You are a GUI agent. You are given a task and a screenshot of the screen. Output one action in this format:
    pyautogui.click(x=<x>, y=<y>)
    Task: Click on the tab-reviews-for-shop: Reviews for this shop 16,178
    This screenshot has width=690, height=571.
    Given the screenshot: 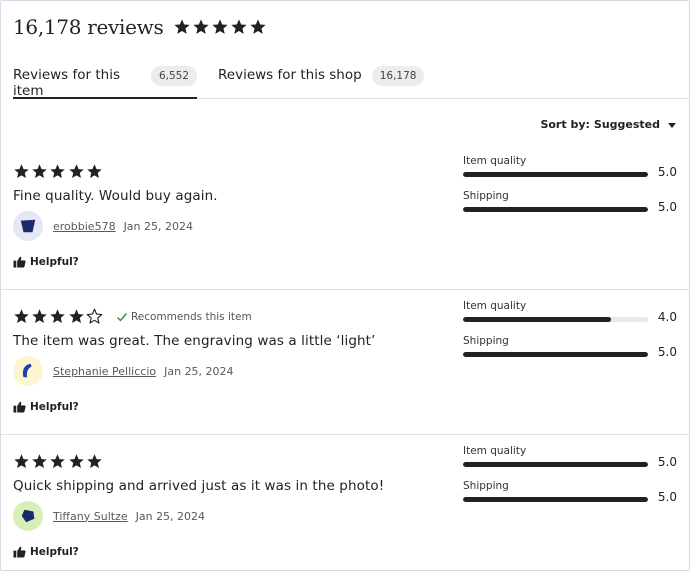 What is the action you would take?
    pyautogui.click(x=321, y=80)
    